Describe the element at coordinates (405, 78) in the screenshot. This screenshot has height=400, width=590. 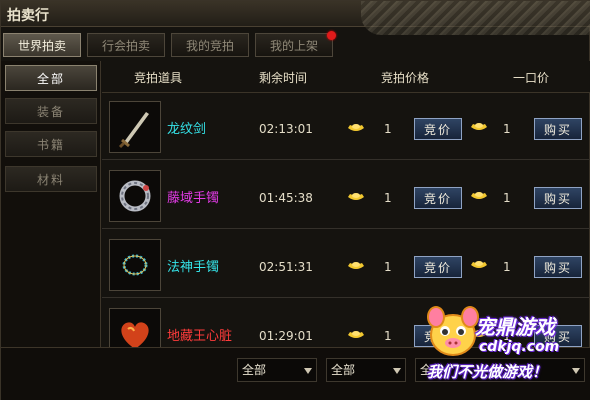
I see `header-bid-price: 竞拍价格` at that location.